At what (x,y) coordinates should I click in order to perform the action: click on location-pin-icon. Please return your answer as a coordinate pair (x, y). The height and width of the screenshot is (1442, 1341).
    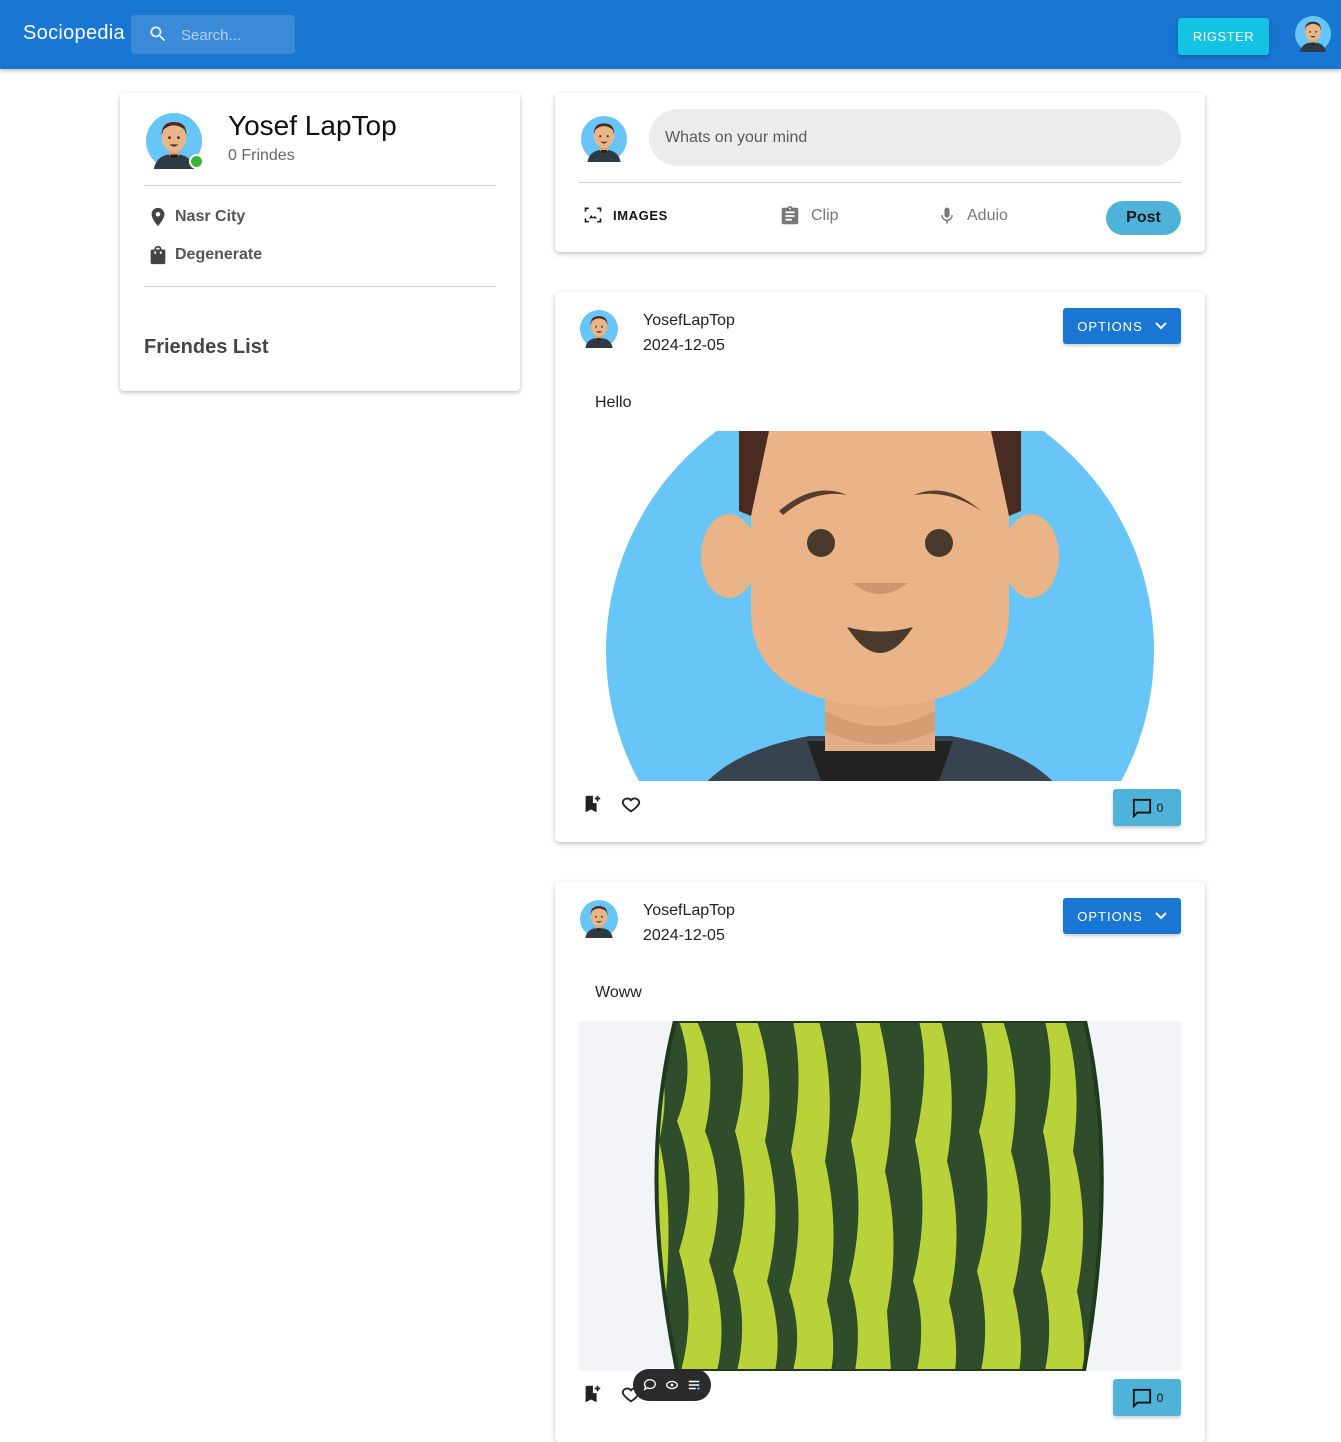
    Looking at the image, I should click on (158, 217).